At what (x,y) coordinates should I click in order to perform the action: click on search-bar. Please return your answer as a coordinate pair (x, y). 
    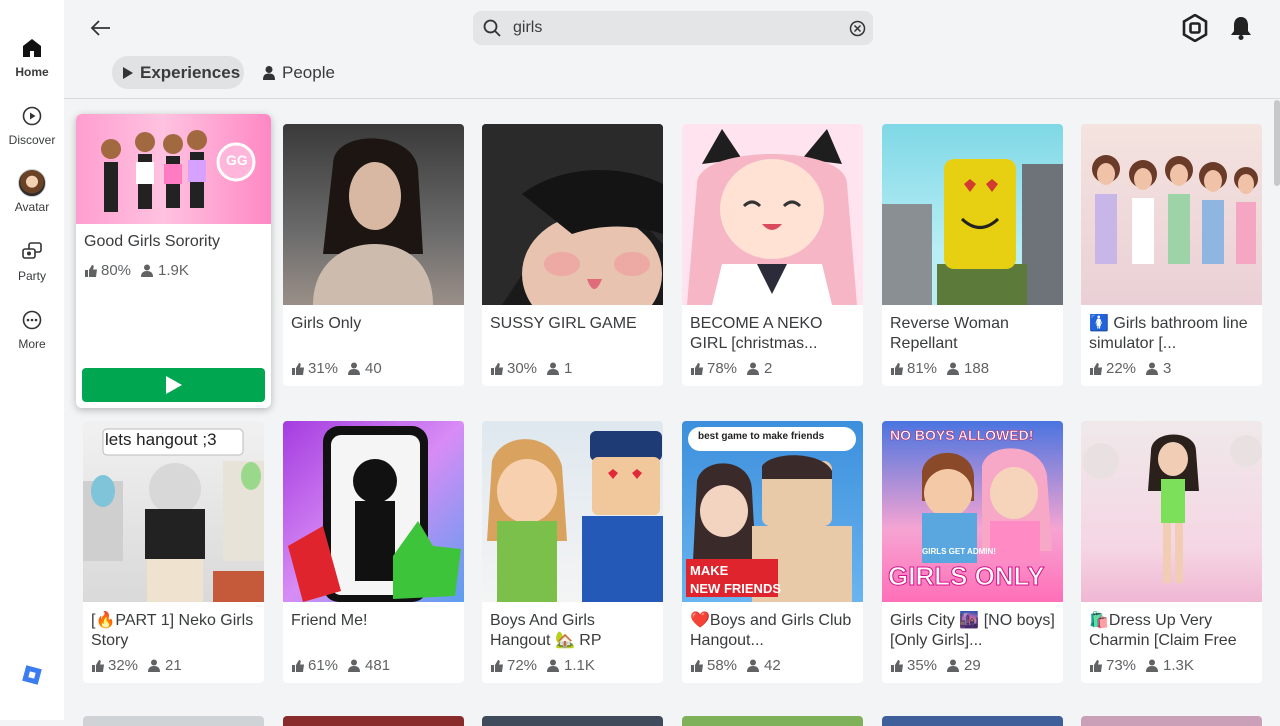
    Looking at the image, I should click on (673, 28).